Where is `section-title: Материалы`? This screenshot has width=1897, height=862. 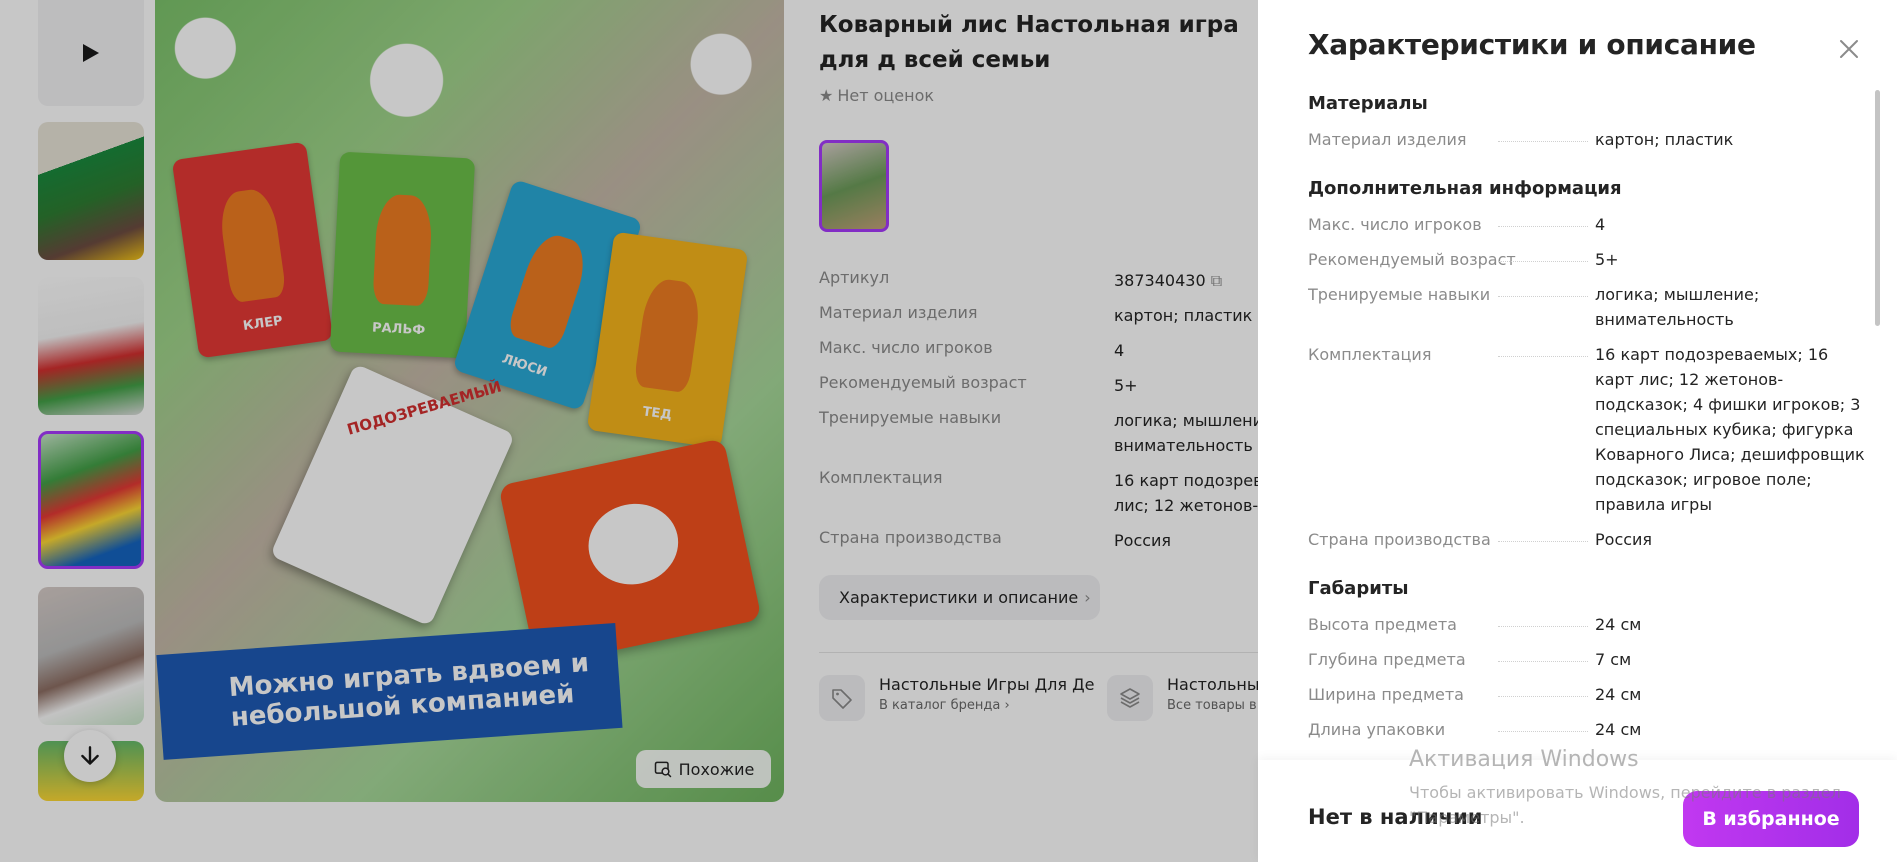
section-title: Материалы is located at coordinates (1368, 103).